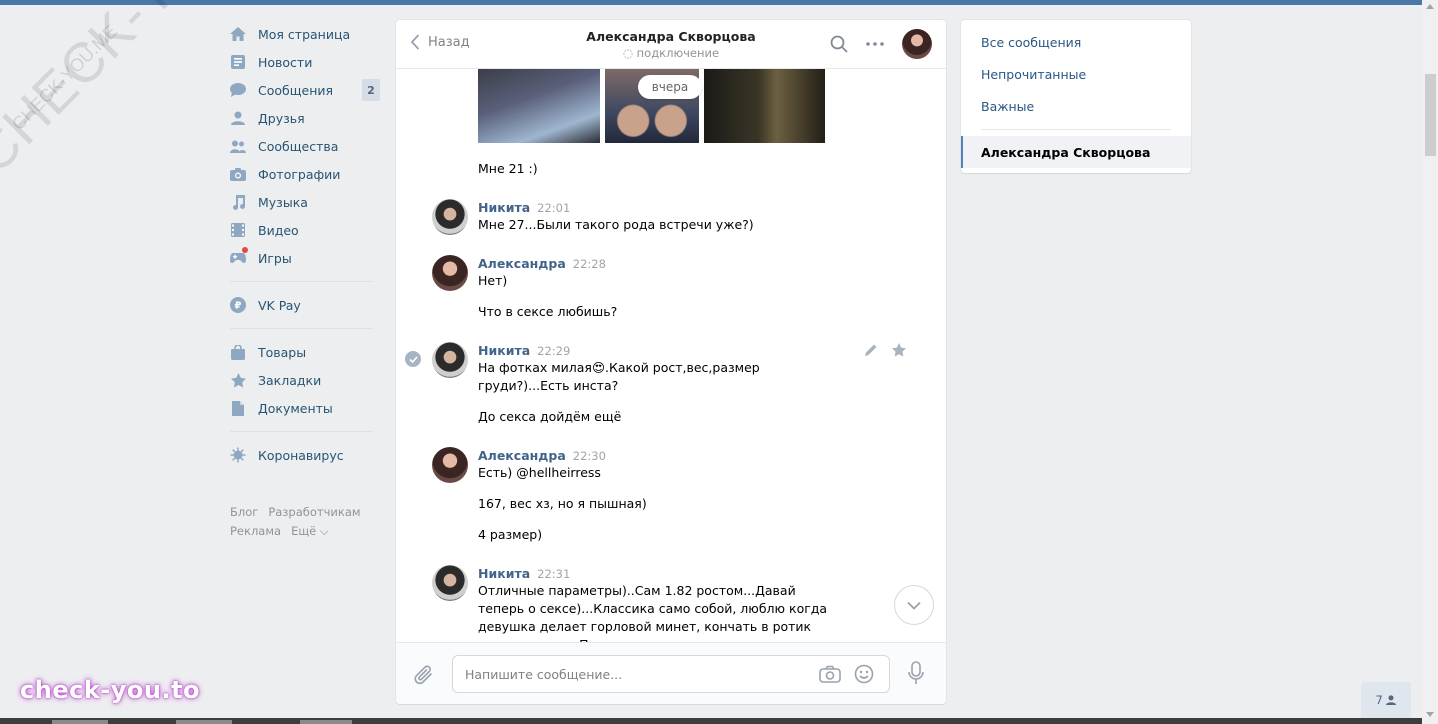 The image size is (1438, 724). Describe the element at coordinates (1076, 106) in the screenshot. I see `filter-important: Важные` at that location.